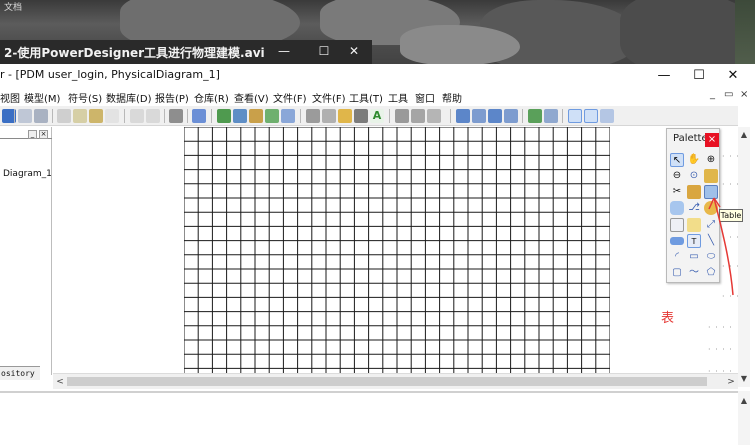 The height and width of the screenshot is (445, 755). Describe the element at coordinates (694, 192) in the screenshot. I see `copy-tool-icon` at that location.